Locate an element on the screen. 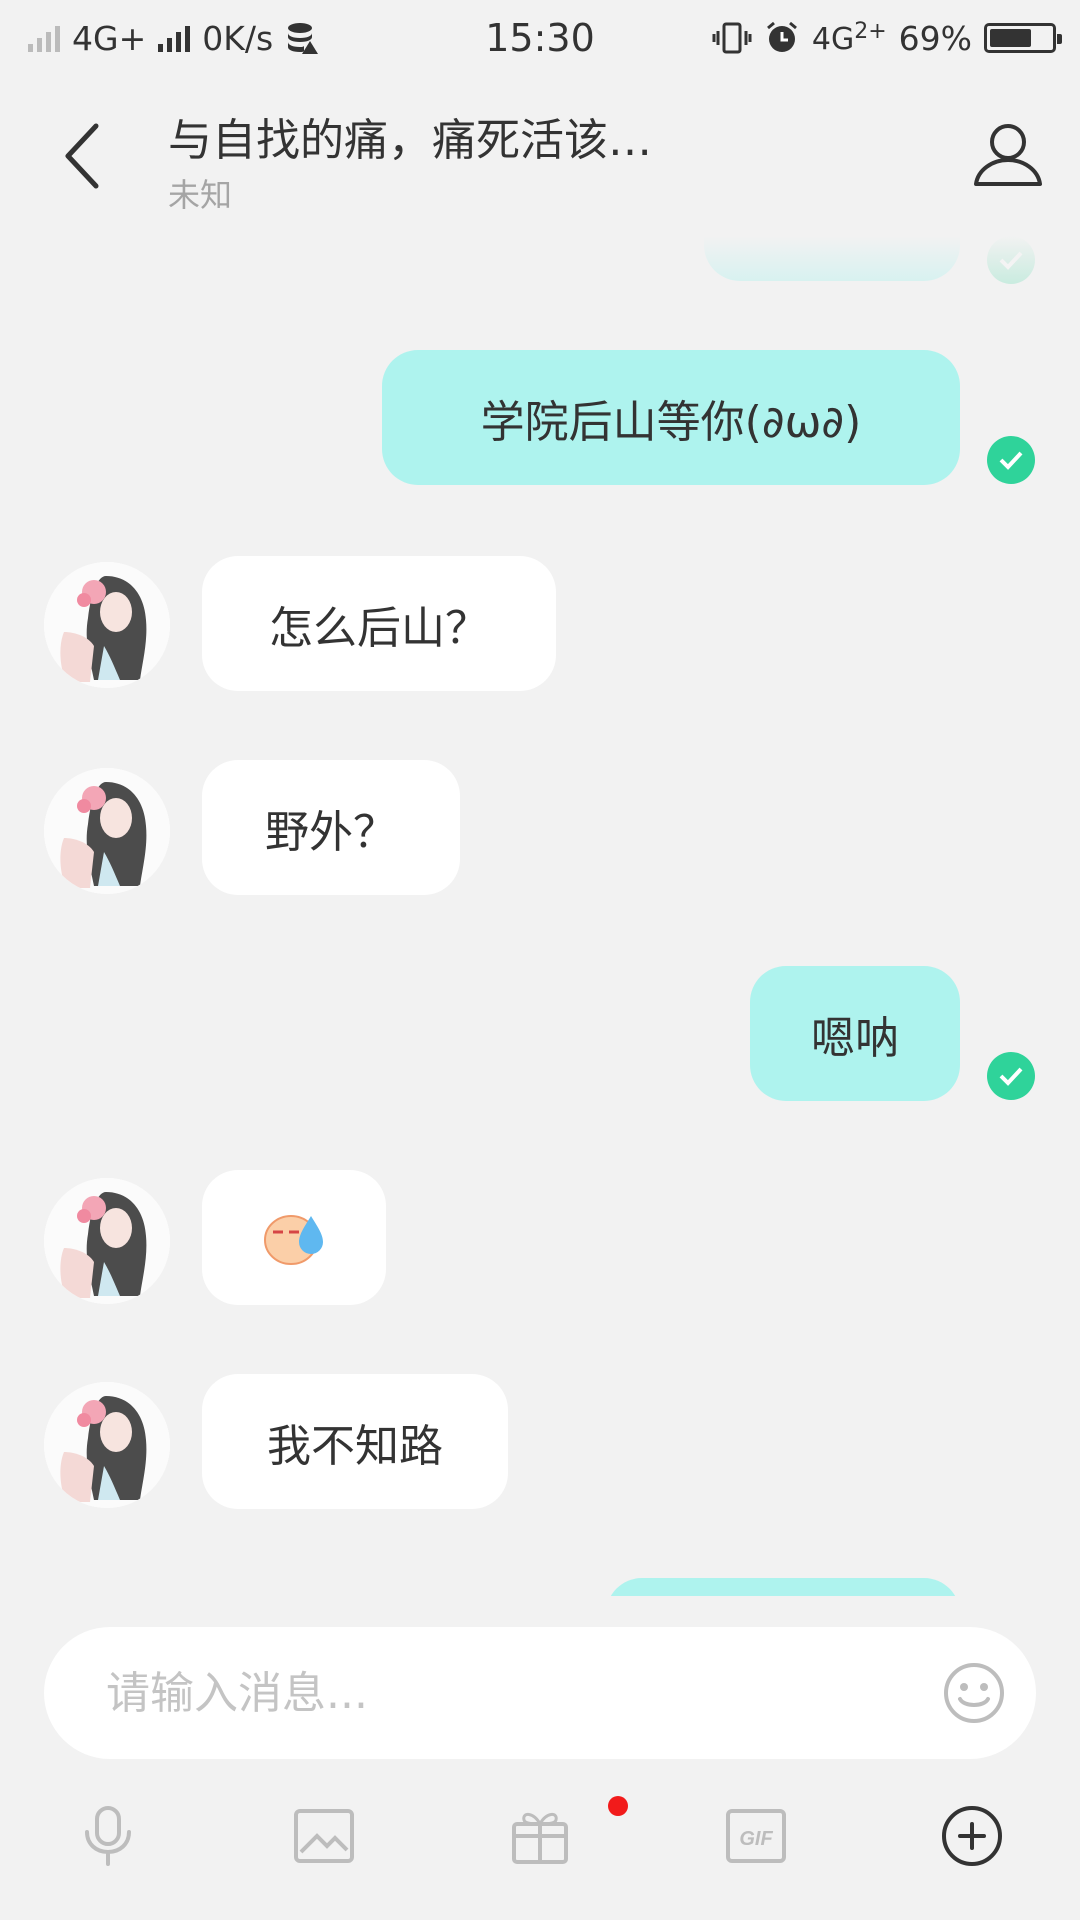 Image resolution: width=1080 pixels, height=1920 pixels. emoji-icon is located at coordinates (974, 1693).